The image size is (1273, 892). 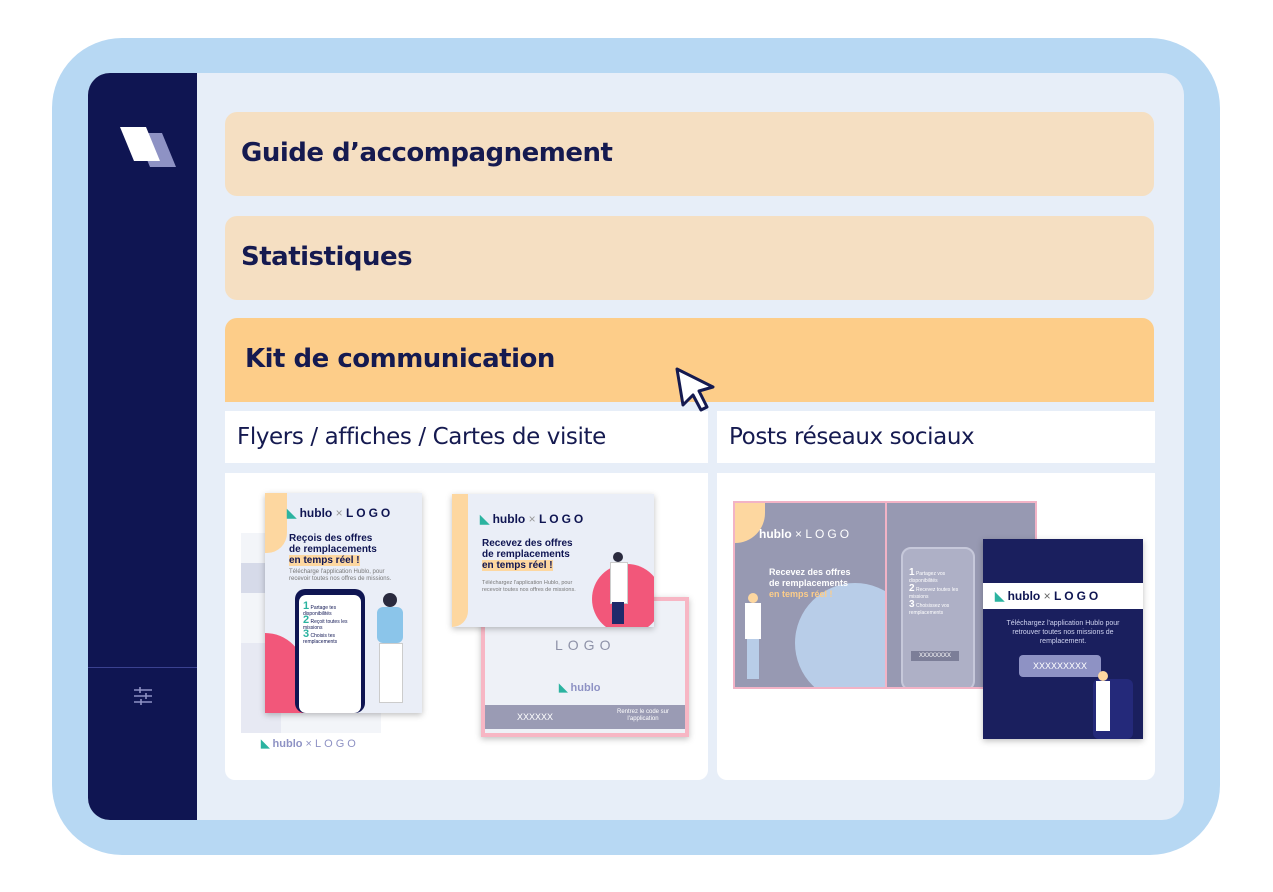 I want to click on section-kit-title: Kit de communication, so click(x=400, y=359).